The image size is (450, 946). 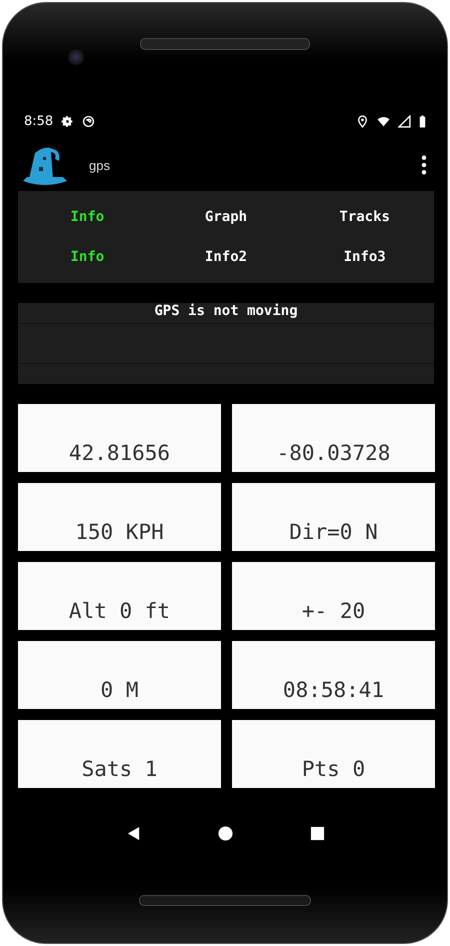 What do you see at coordinates (226, 311) in the screenshot?
I see `status-message: GPS is not moving` at bounding box center [226, 311].